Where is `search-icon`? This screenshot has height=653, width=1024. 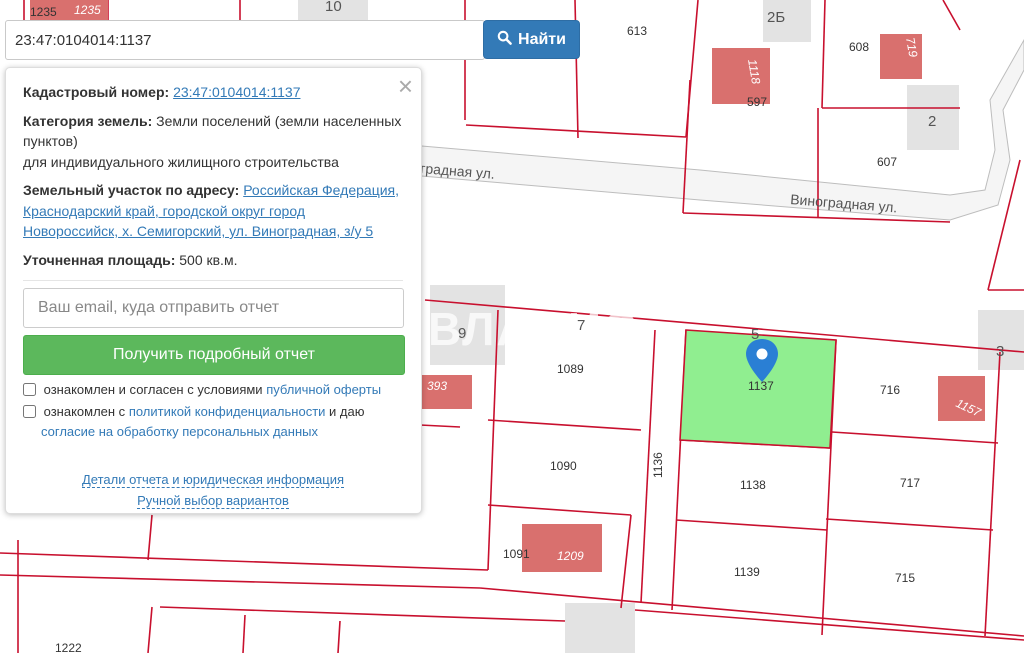
search-icon is located at coordinates (504, 40).